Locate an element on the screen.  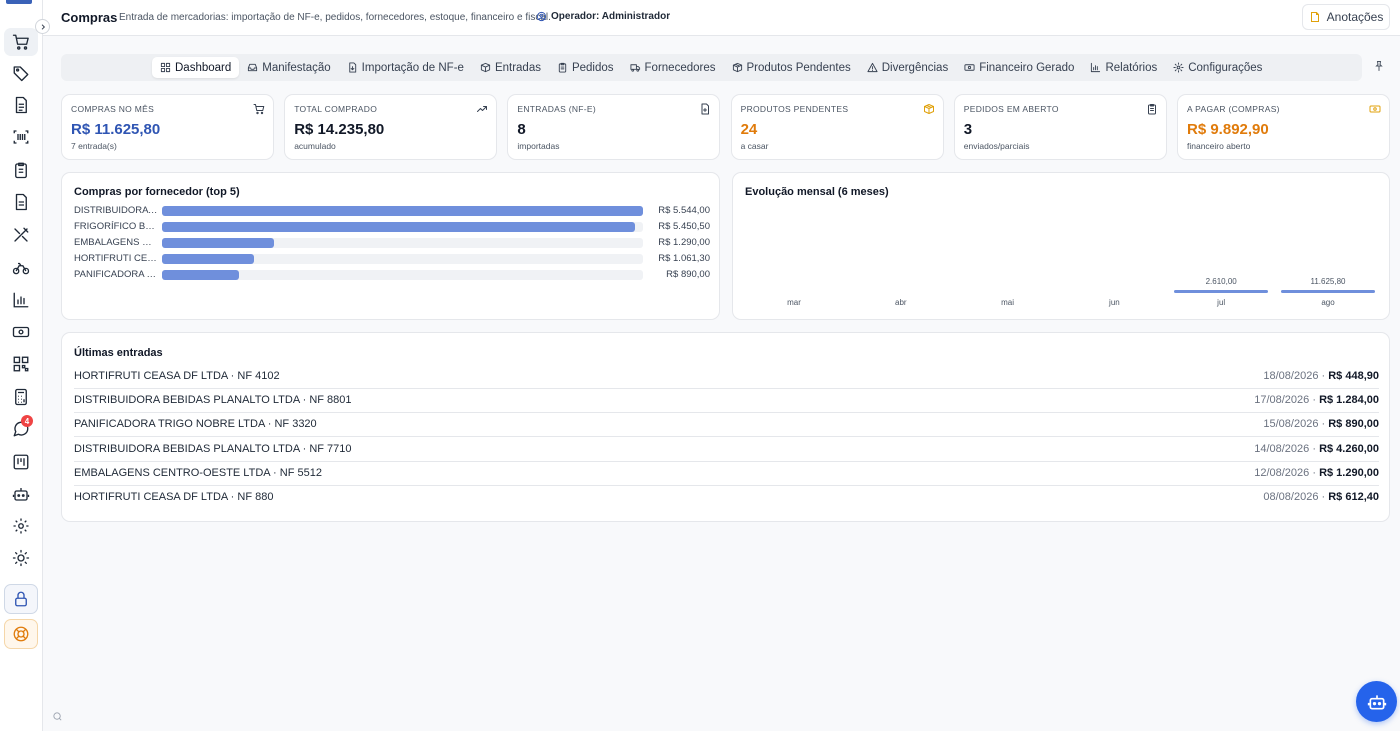
tab-pedidos: Pedidos is located at coordinates (585, 67).